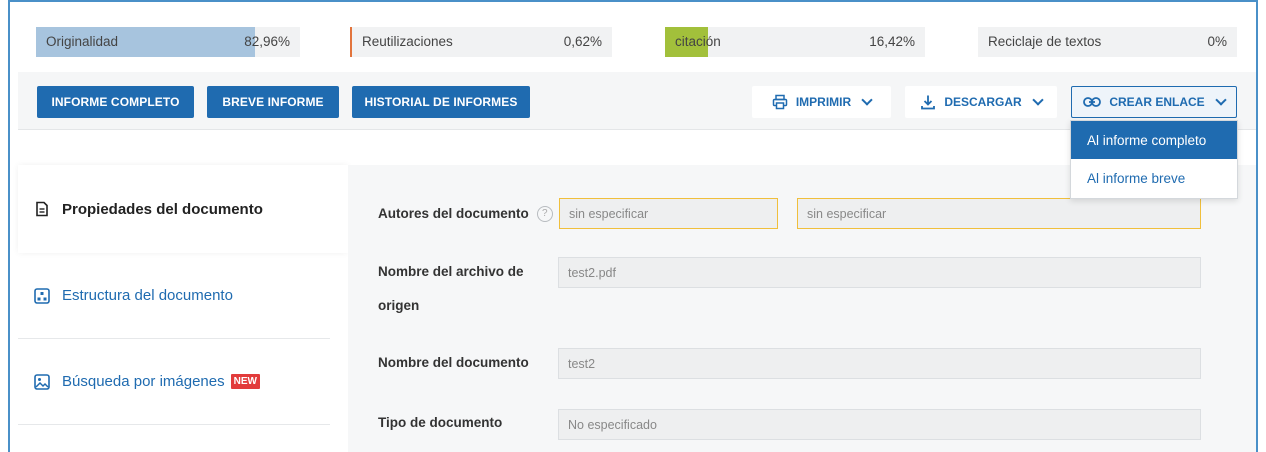 The height and width of the screenshot is (452, 1266). What do you see at coordinates (82, 41) in the screenshot?
I see `metric-name: Originalidad` at bounding box center [82, 41].